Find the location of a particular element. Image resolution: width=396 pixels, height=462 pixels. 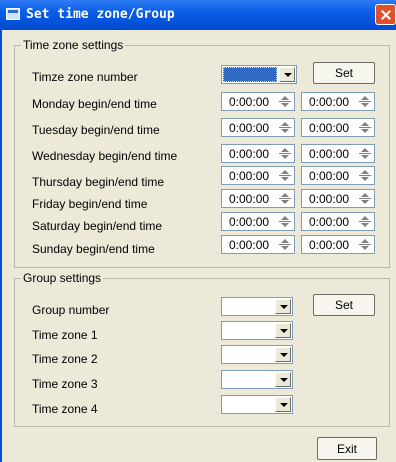

timezone-number-combo is located at coordinates (259, 74).